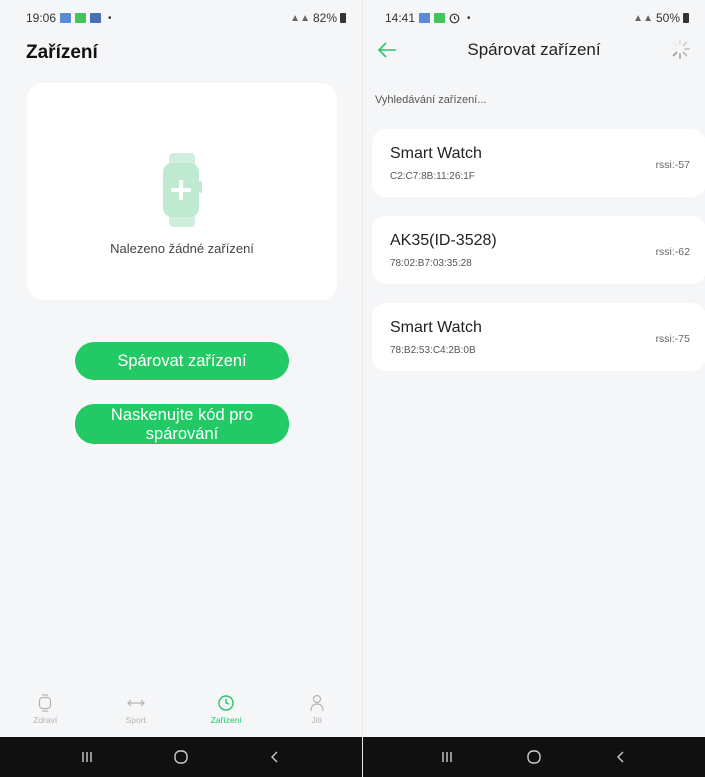 The image size is (705, 777). What do you see at coordinates (538, 250) in the screenshot?
I see `device-list-item: AK35(ID-3528) 78:02:B7:03:35:28 rssi:-62` at bounding box center [538, 250].